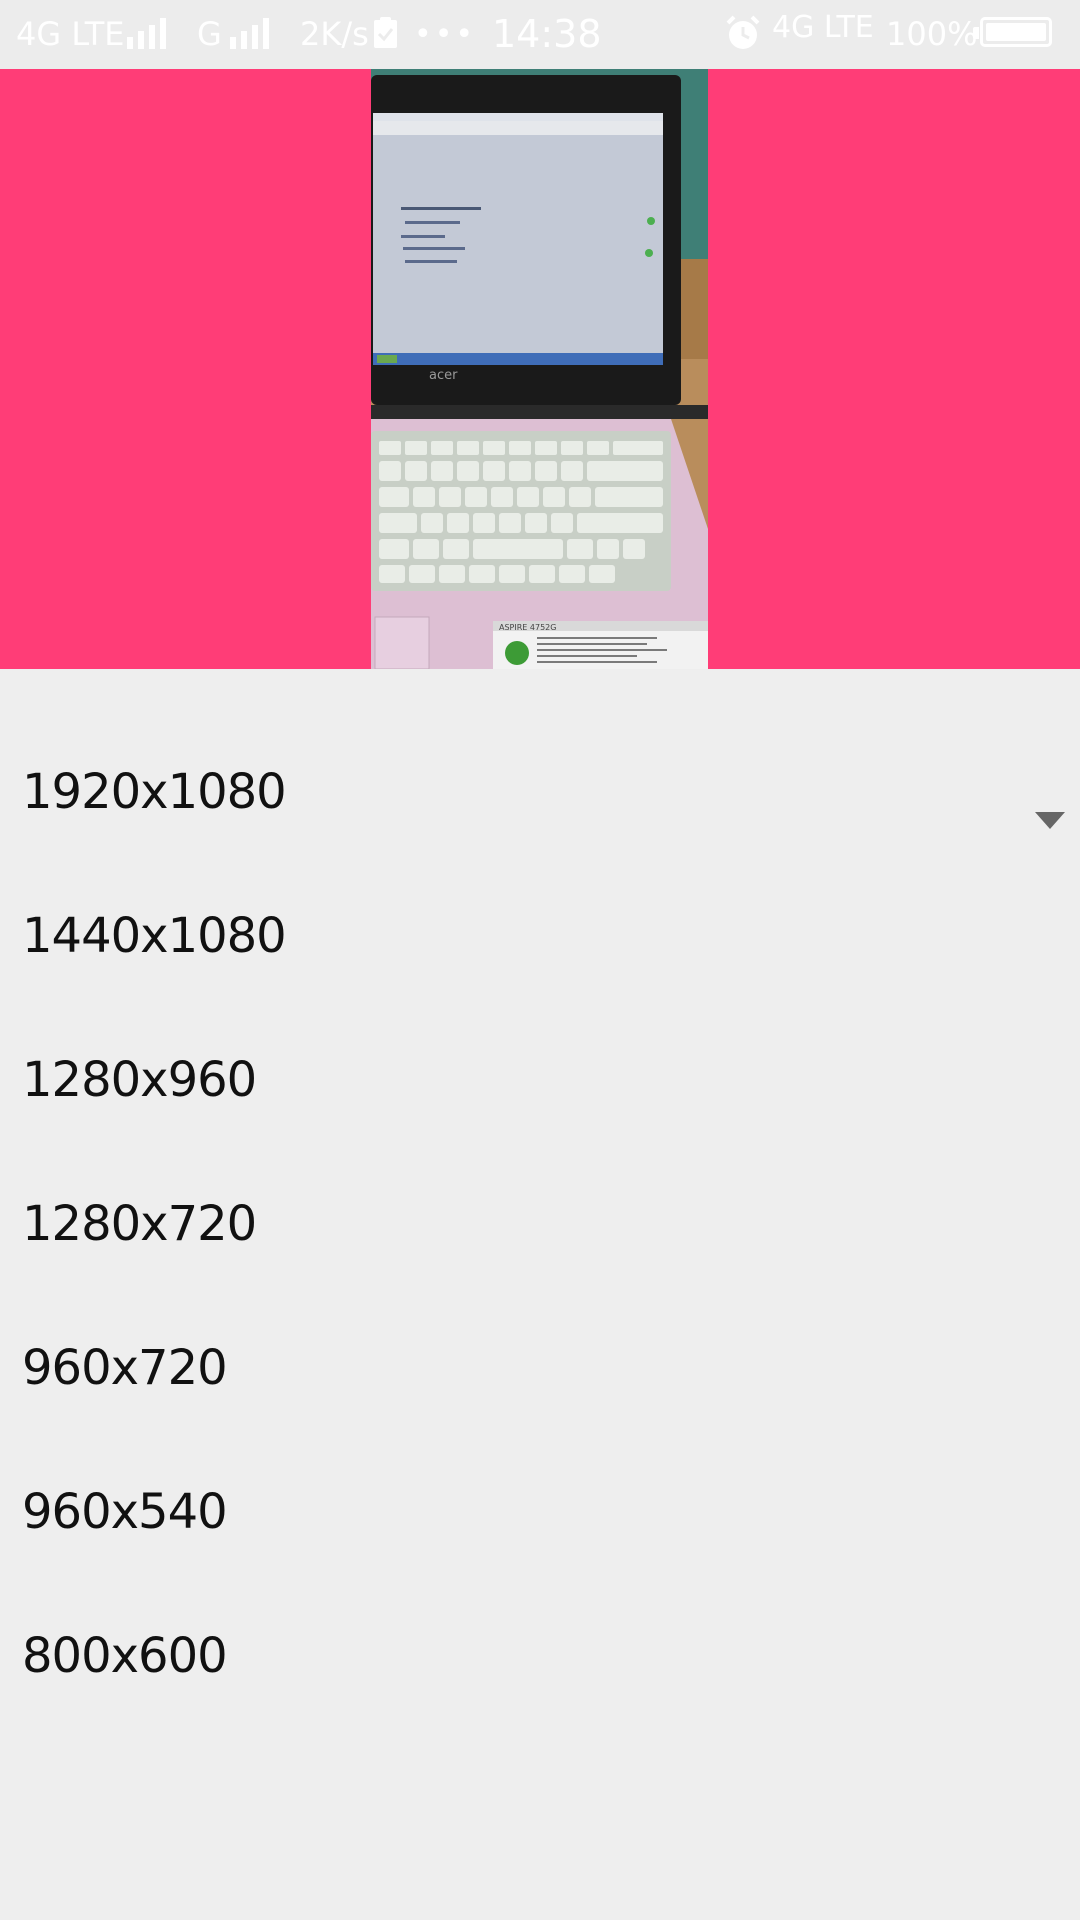 This screenshot has width=1080, height=1920. I want to click on notification-dots: •••, so click(445, 34).